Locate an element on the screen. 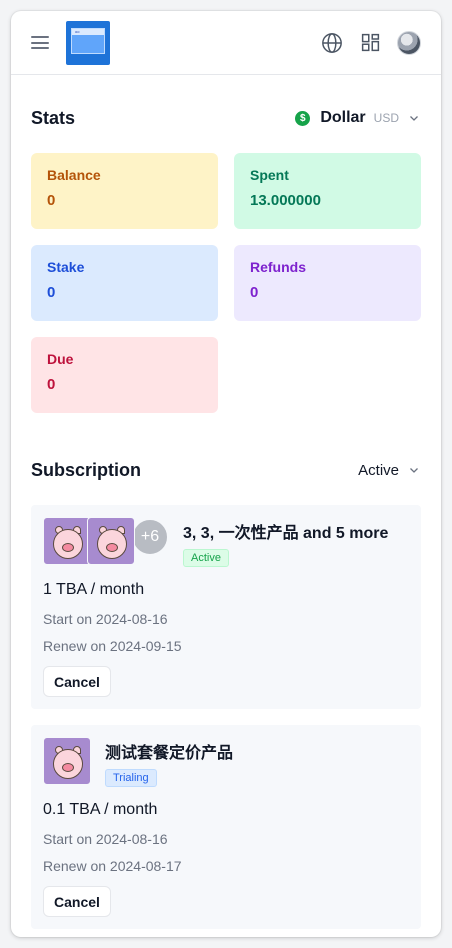  product-thumbnails: +6 is located at coordinates (106, 541).